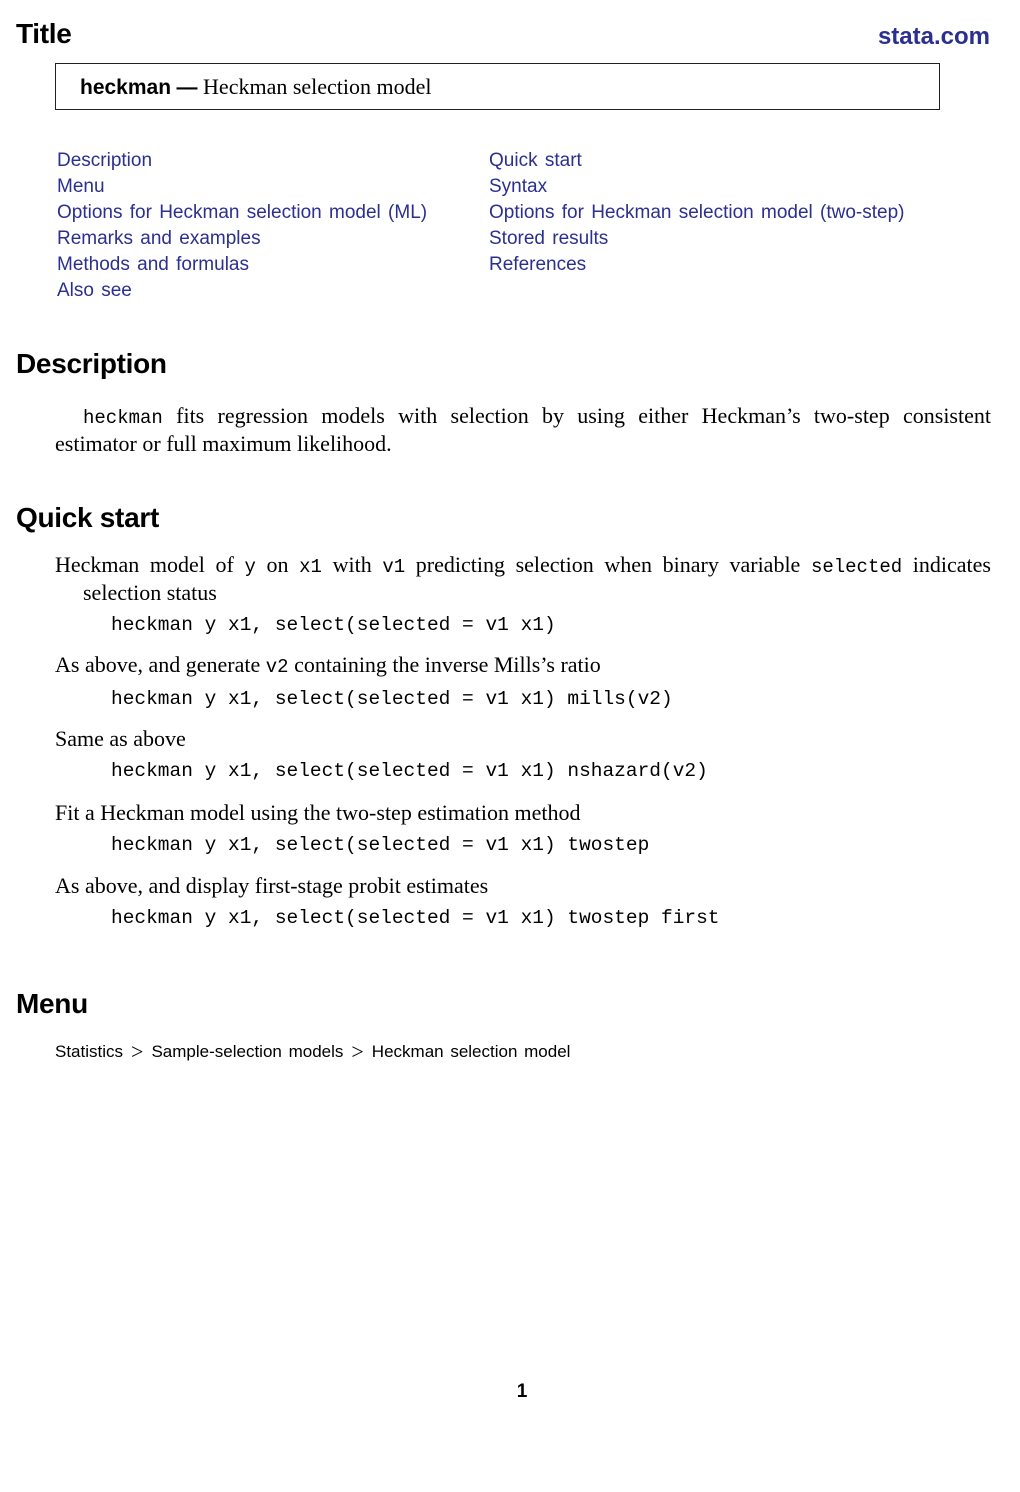 The height and width of the screenshot is (1492, 1020). I want to click on description-text: Same as above, so click(120, 738).